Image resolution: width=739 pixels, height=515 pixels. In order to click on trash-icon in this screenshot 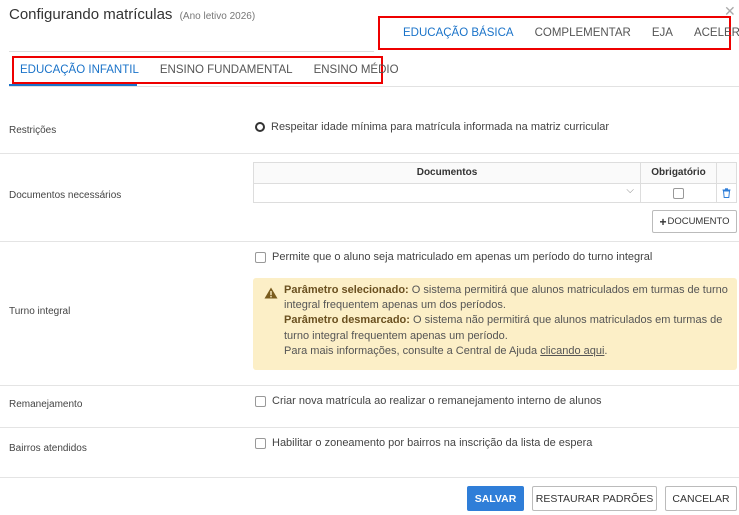, I will do `click(726, 193)`.